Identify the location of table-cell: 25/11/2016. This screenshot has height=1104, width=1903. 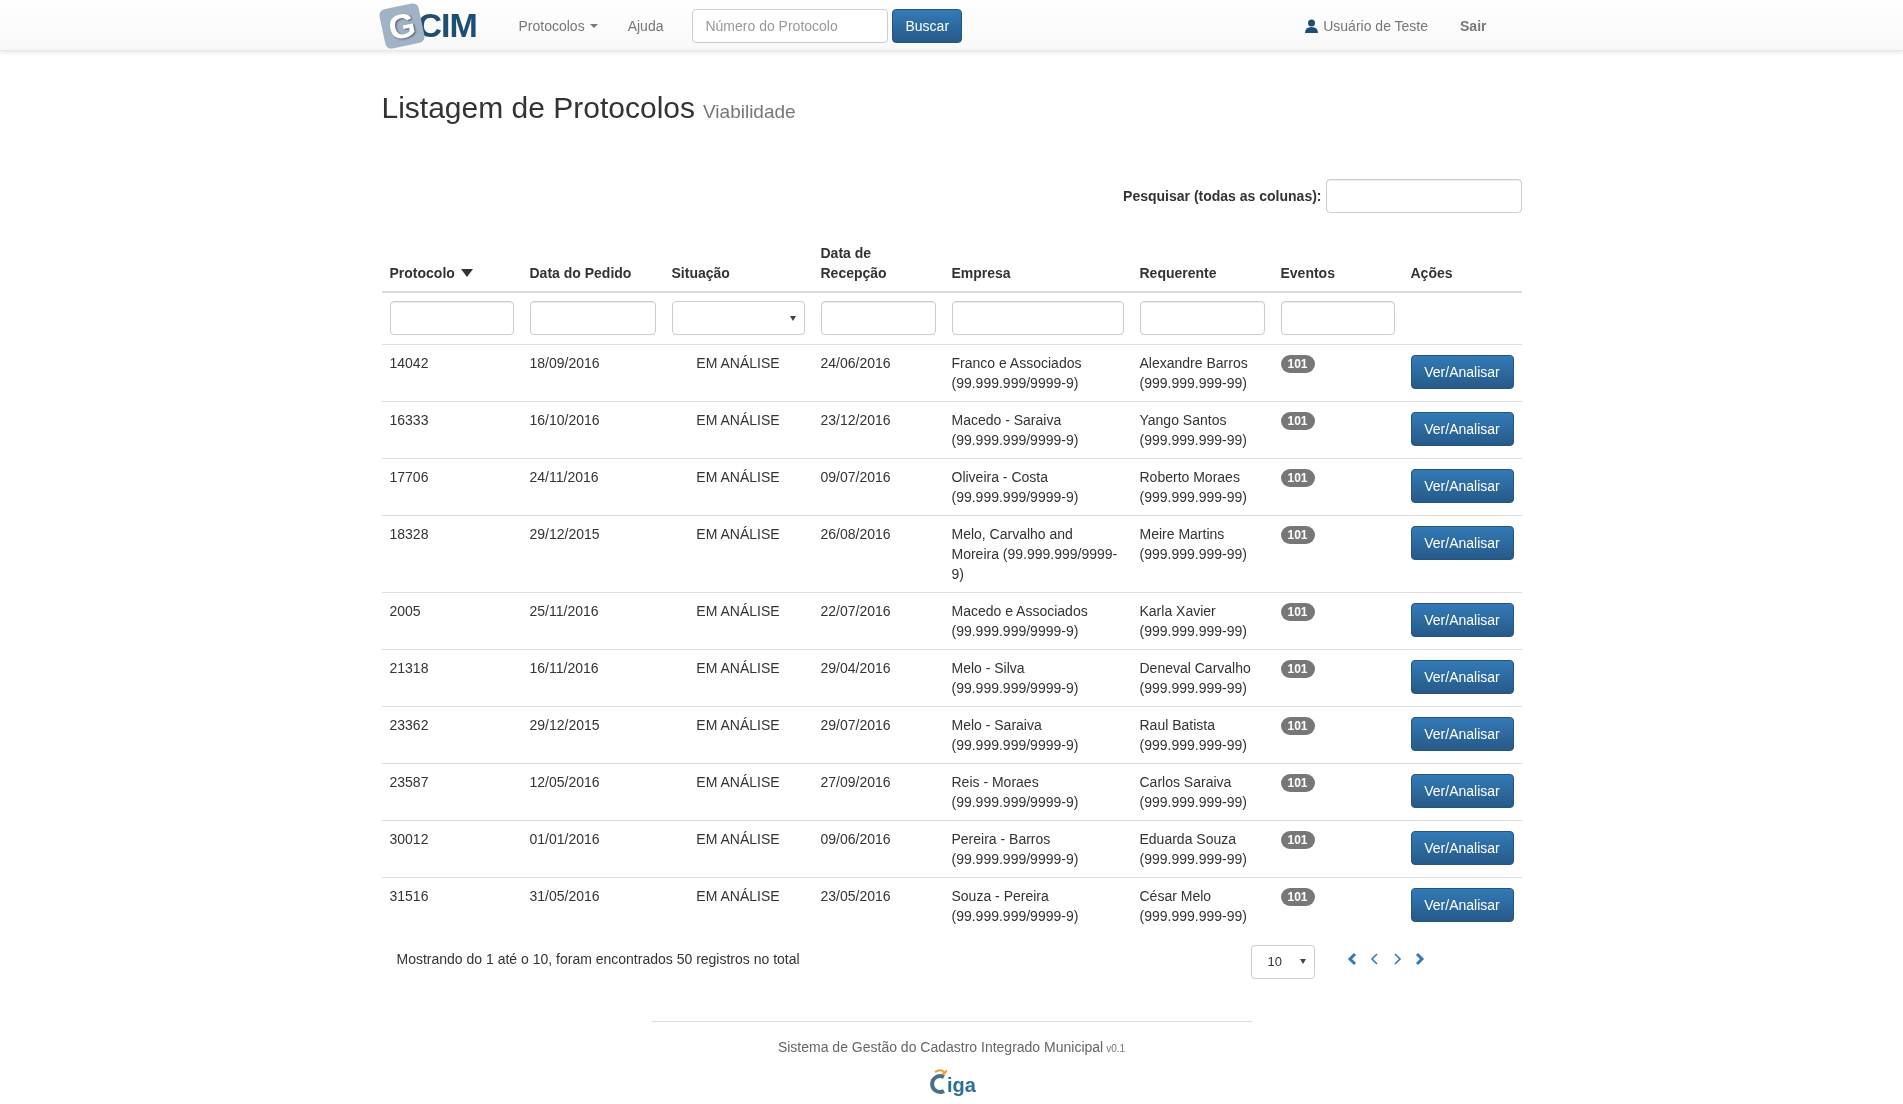
(564, 610).